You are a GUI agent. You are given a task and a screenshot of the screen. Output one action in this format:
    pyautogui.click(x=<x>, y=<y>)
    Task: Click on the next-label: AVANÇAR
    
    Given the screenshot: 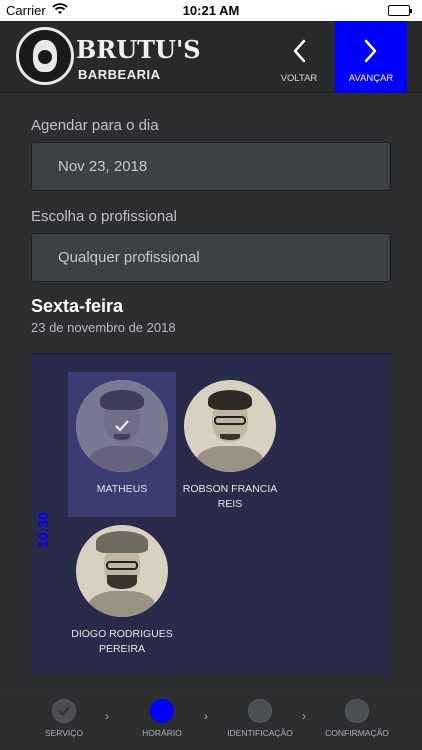 What is the action you would take?
    pyautogui.click(x=371, y=78)
    